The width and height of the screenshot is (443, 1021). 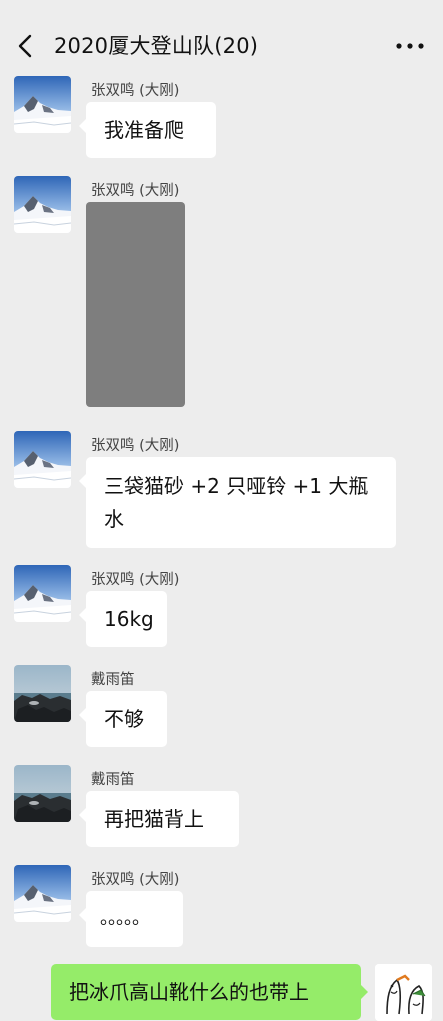 I want to click on message-text: 。。。。。, so click(x=125, y=918).